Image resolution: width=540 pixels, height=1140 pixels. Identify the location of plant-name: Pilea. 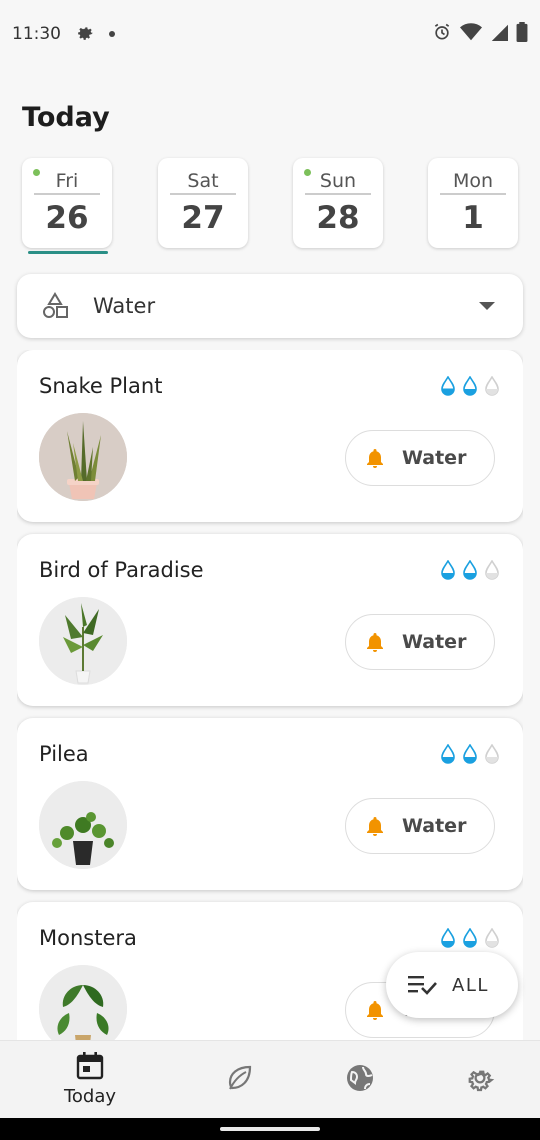
(64, 754).